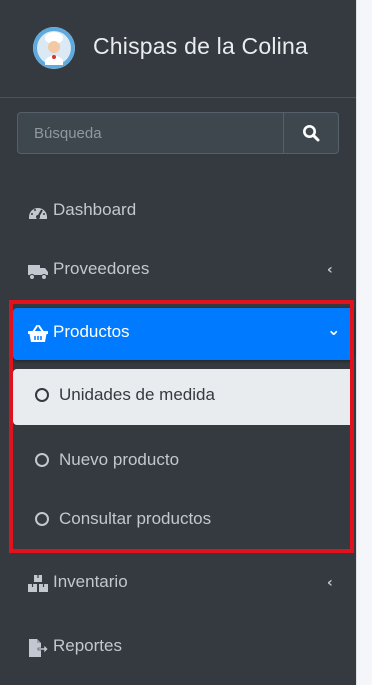 This screenshot has width=372, height=685. What do you see at coordinates (183, 584) in the screenshot?
I see `nav-item-inventario: Inventario ‹` at bounding box center [183, 584].